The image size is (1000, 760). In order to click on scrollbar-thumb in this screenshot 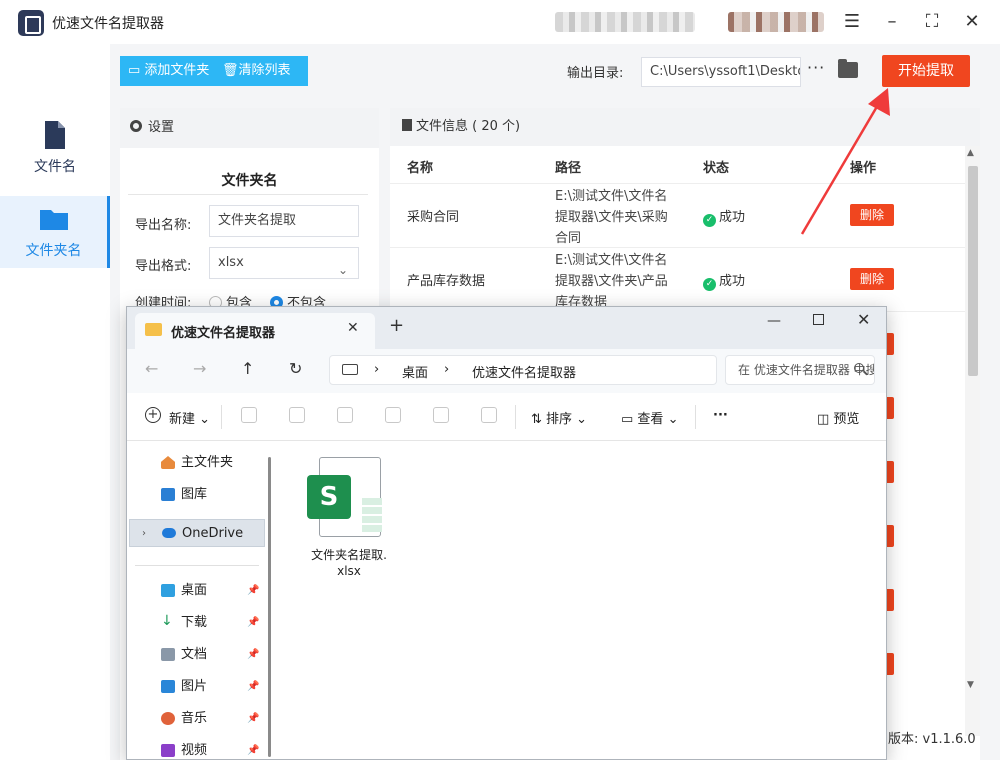, I will do `click(973, 271)`.